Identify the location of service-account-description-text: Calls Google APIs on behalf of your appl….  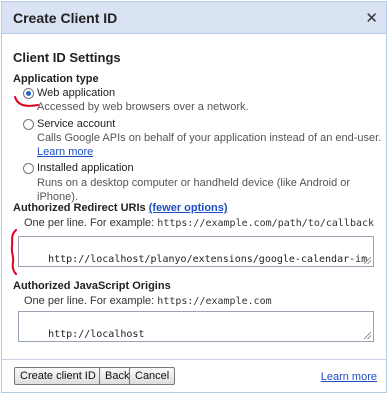
(209, 138).